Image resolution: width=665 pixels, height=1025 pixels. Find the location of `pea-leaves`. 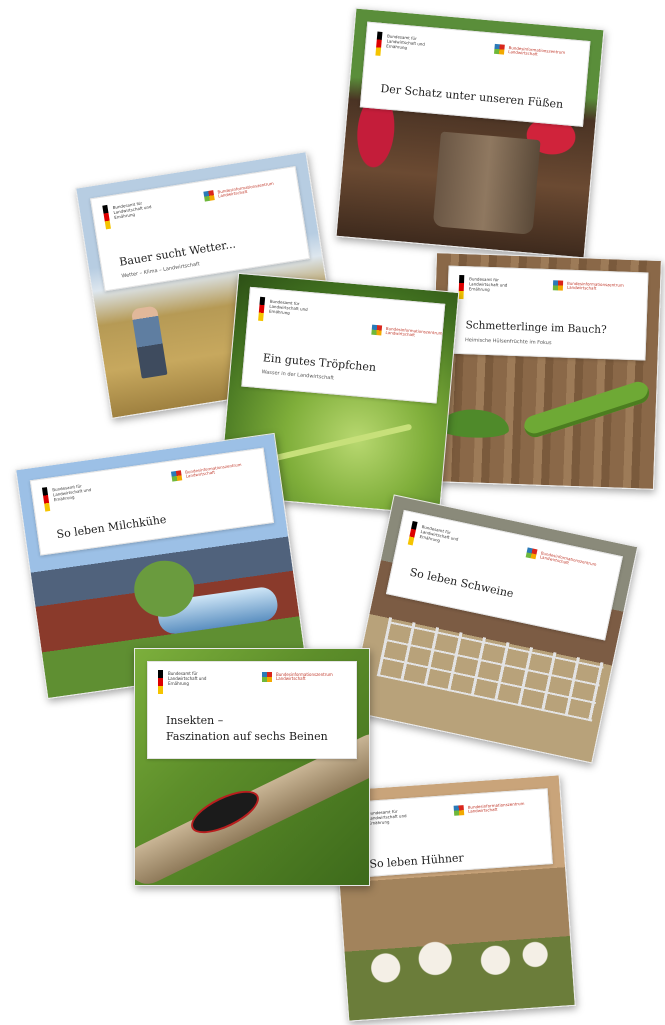

pea-leaves is located at coordinates (474, 423).